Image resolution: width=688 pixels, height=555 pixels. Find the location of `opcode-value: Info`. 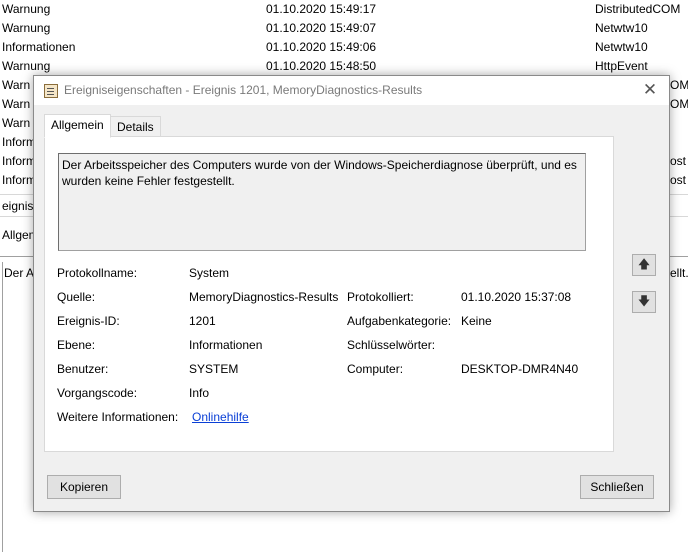

opcode-value: Info is located at coordinates (199, 393).